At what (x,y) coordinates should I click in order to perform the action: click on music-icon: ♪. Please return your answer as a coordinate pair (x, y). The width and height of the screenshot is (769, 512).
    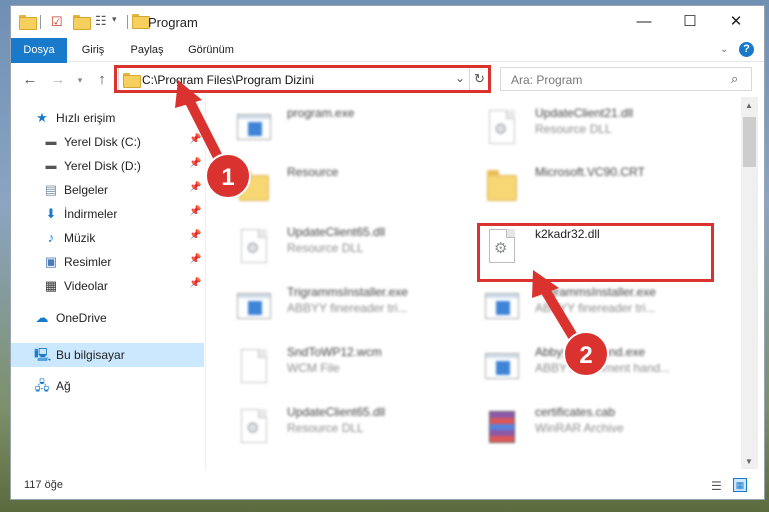
    Looking at the image, I should click on (51, 237).